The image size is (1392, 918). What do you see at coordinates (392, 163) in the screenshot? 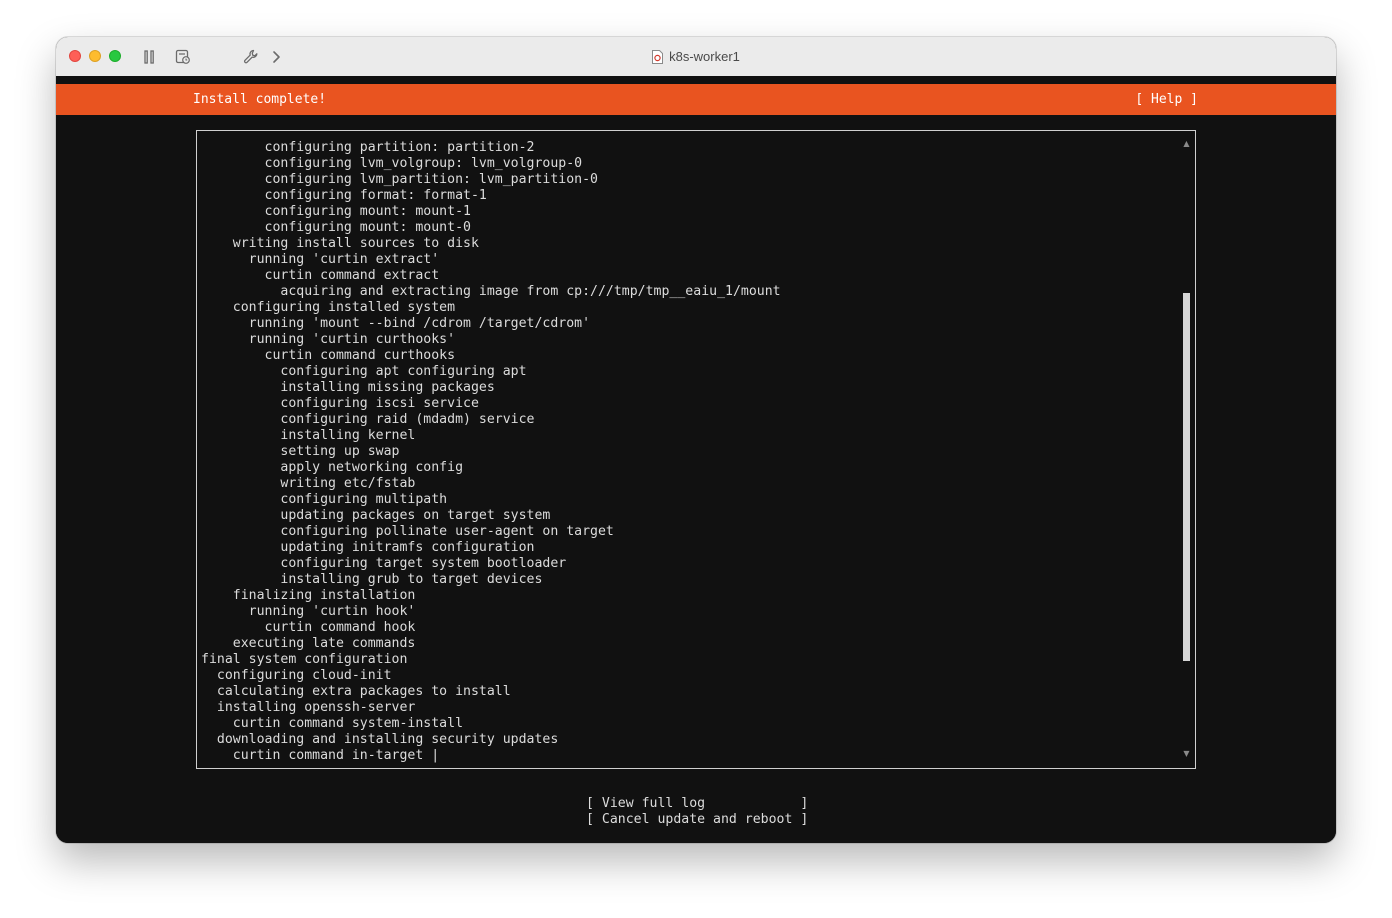
I see `log-line: configuring lvm_volgroup: lvm_volgroup-0` at bounding box center [392, 163].